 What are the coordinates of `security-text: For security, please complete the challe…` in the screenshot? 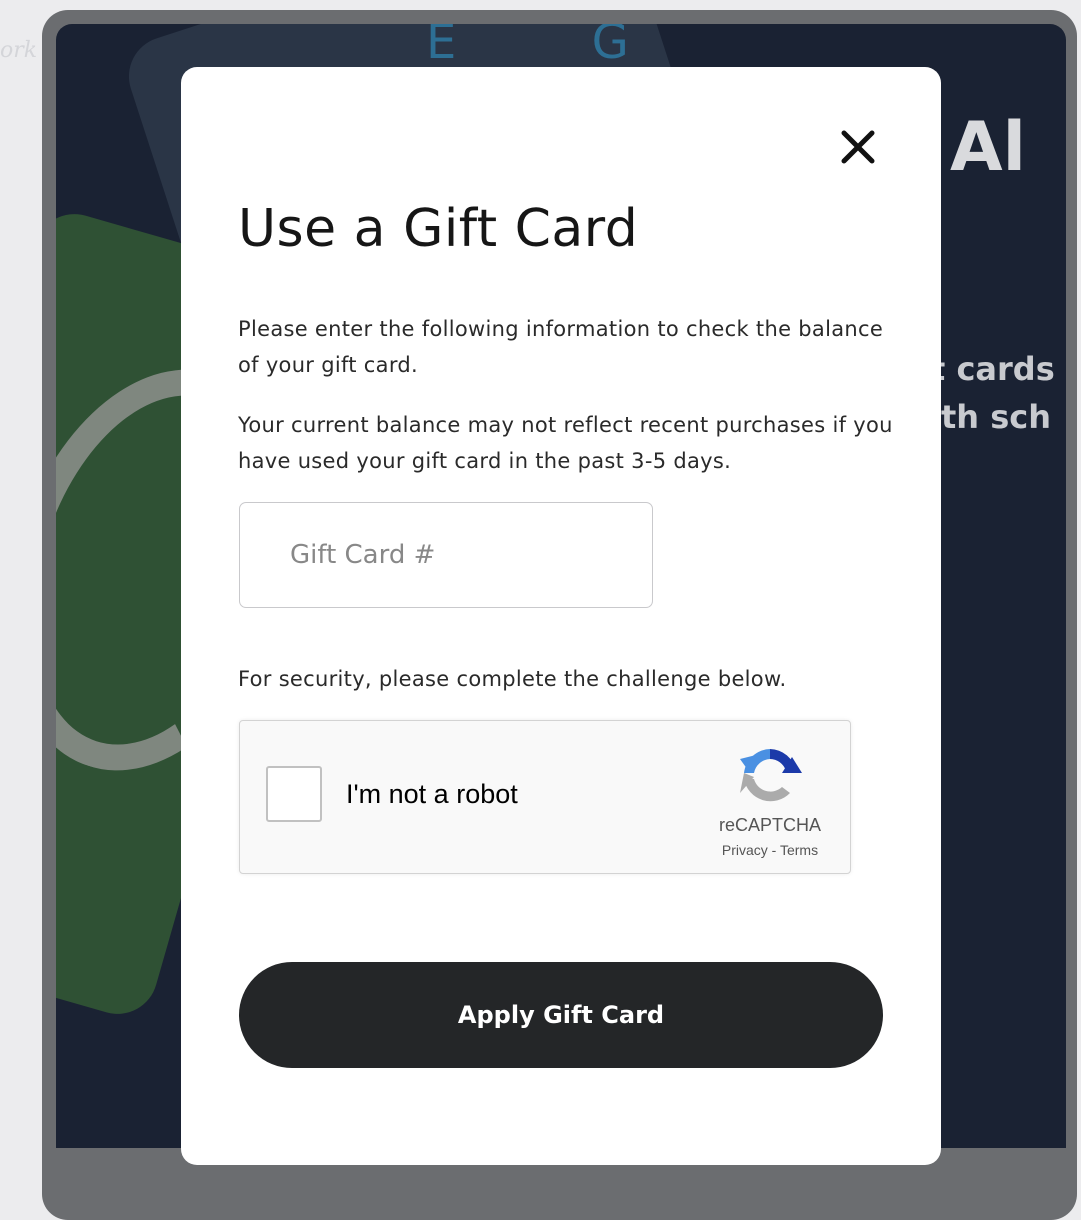 It's located at (512, 679).